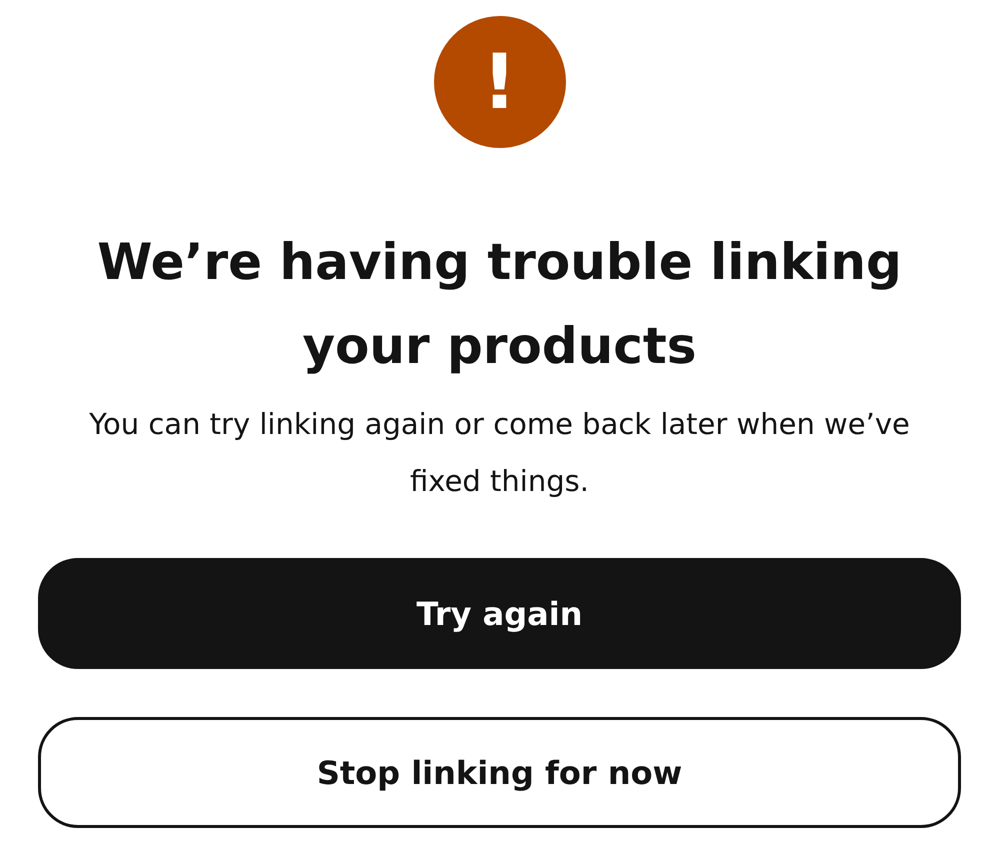  What do you see at coordinates (499, 613) in the screenshot?
I see `try-again-button: Try again` at bounding box center [499, 613].